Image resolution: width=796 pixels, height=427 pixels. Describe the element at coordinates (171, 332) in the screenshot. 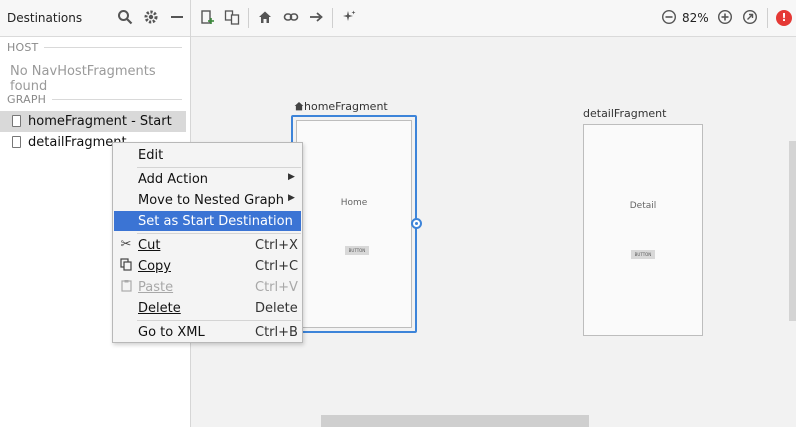

I see `menu-item-label: Go to XML` at that location.